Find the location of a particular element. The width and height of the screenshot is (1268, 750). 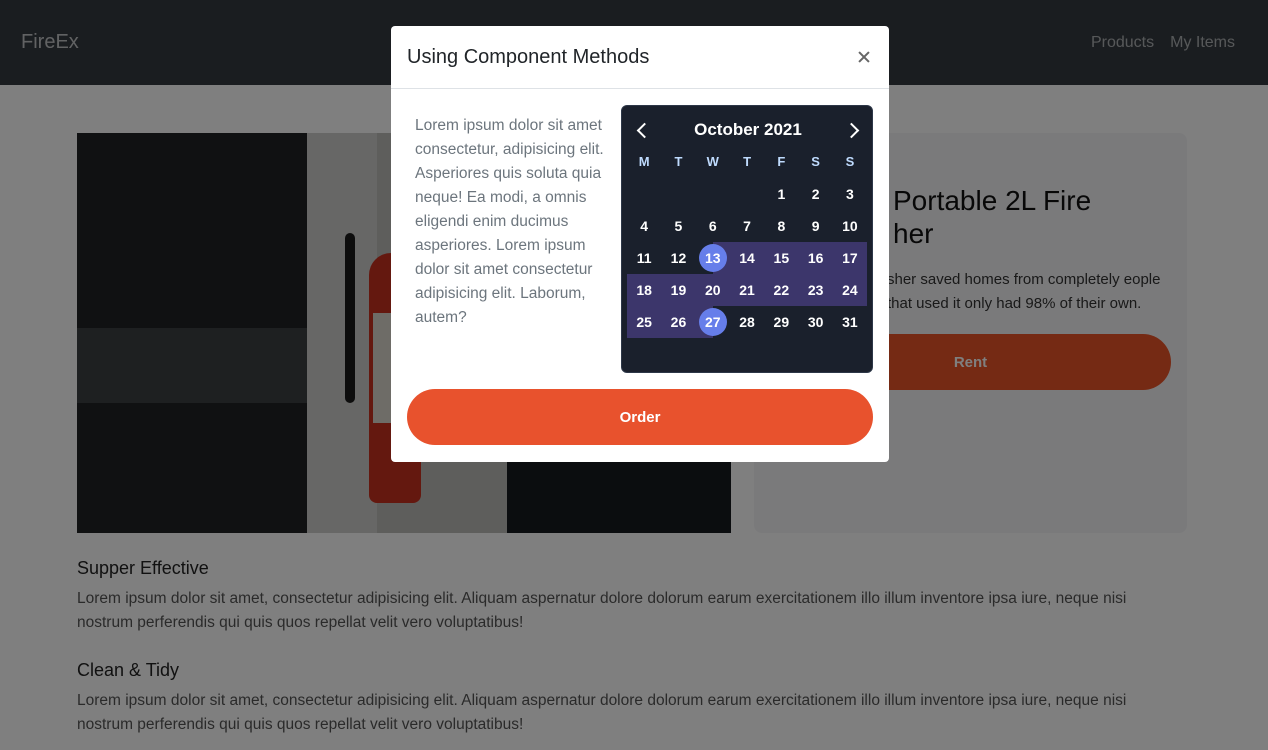

calendar-day: 10 is located at coordinates (850, 226).